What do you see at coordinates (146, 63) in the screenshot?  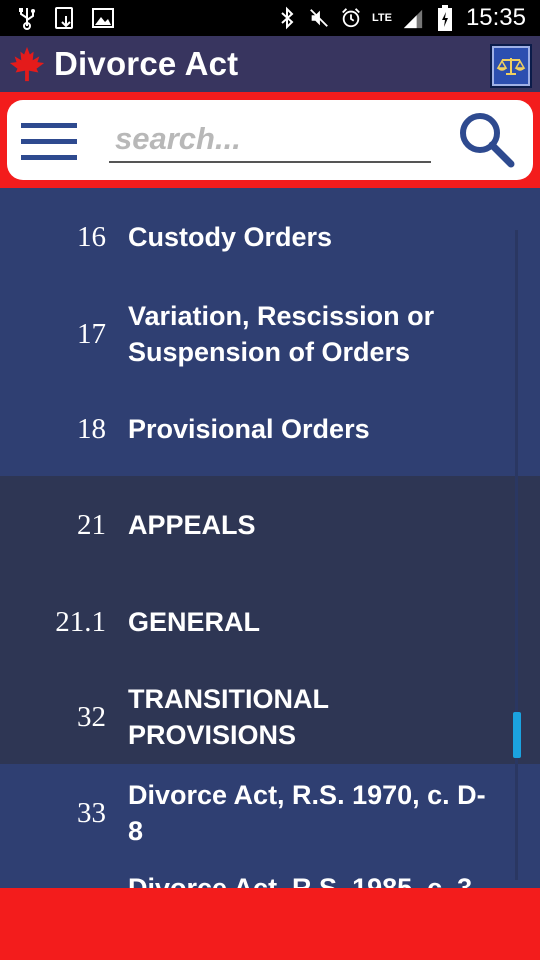 I see `app-title: Divorce Act` at bounding box center [146, 63].